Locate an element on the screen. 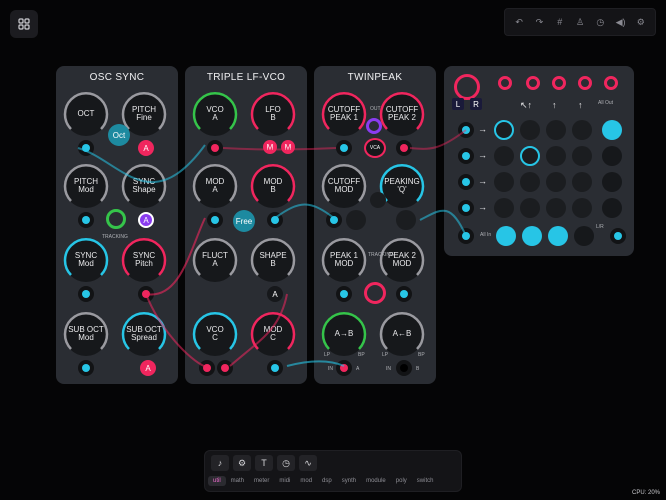  text-icon: T is located at coordinates (264, 463).